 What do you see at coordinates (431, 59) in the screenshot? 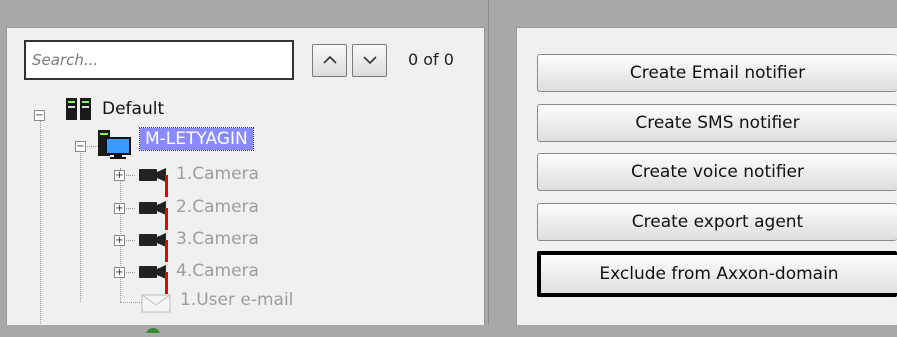
I see `search-result-count: 0 of 0` at bounding box center [431, 59].